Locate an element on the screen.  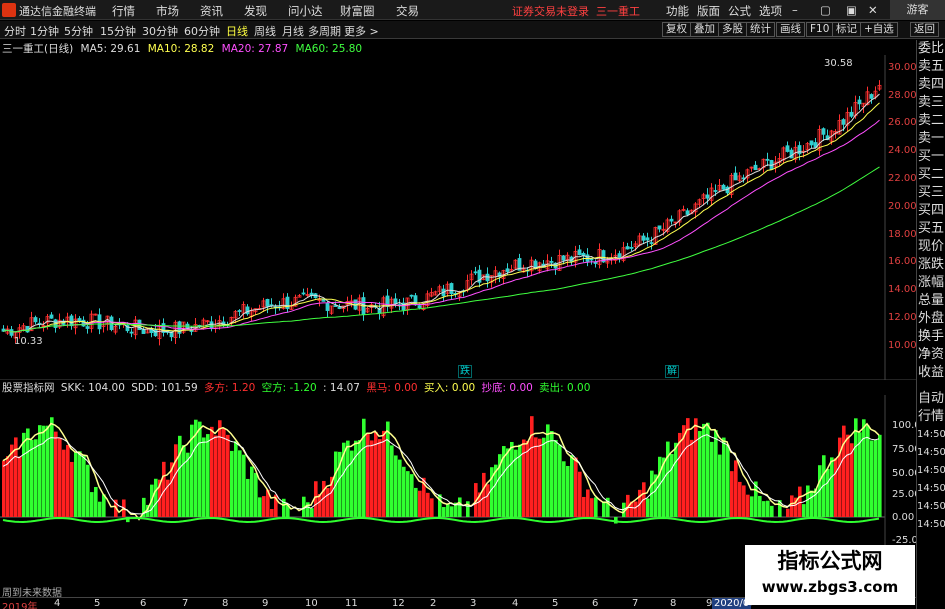
side-change: 涨跌 is located at coordinates (931, 265).